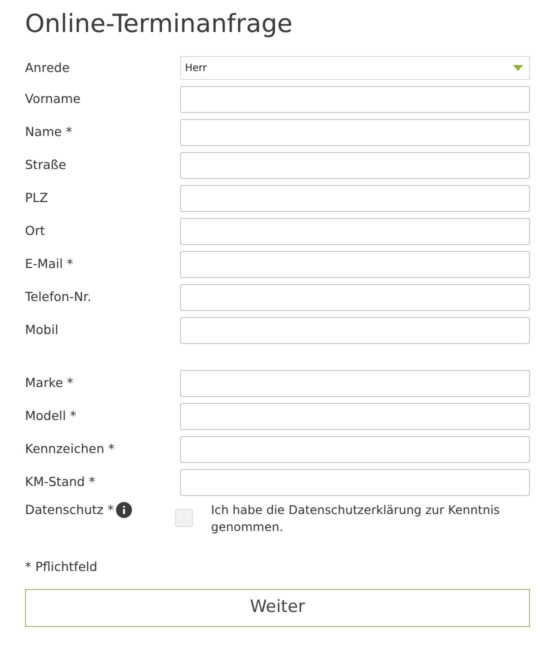 The image size is (556, 651). What do you see at coordinates (124, 510) in the screenshot?
I see `info-icon` at bounding box center [124, 510].